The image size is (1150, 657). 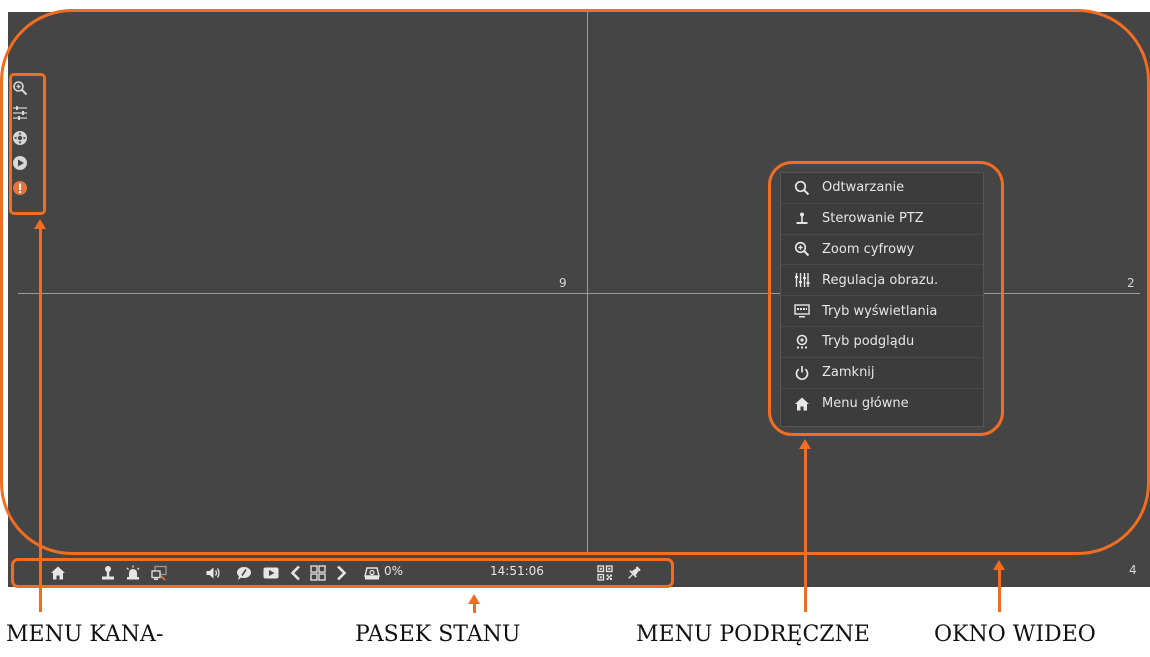 I want to click on next-icon, so click(x=341, y=573).